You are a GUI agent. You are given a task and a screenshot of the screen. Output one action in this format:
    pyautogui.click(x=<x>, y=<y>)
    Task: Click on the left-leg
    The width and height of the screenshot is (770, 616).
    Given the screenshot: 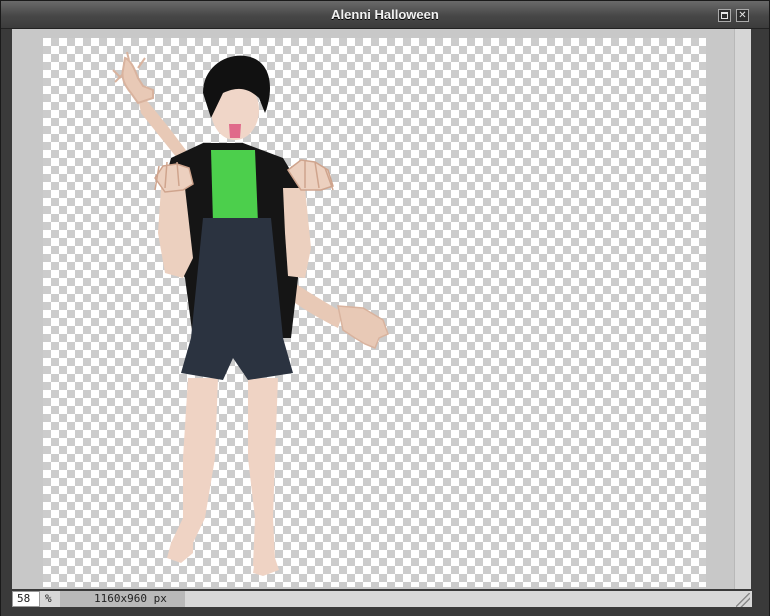 What is the action you would take?
    pyautogui.click(x=194, y=465)
    